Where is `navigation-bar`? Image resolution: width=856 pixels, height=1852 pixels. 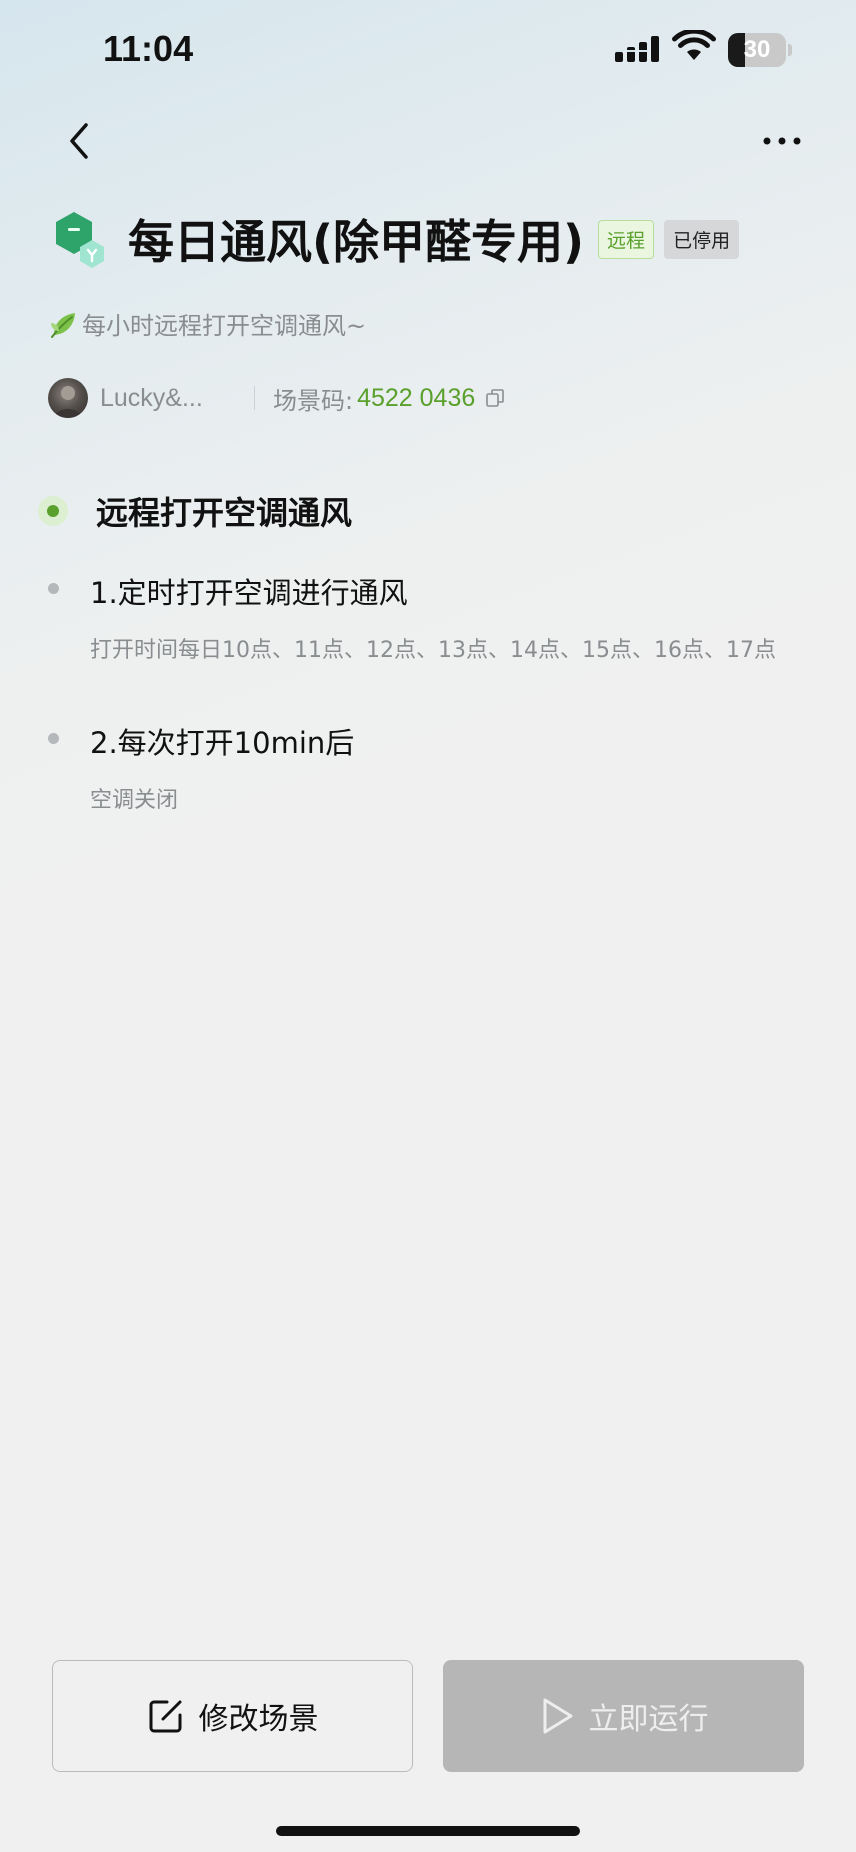
navigation-bar is located at coordinates (428, 140).